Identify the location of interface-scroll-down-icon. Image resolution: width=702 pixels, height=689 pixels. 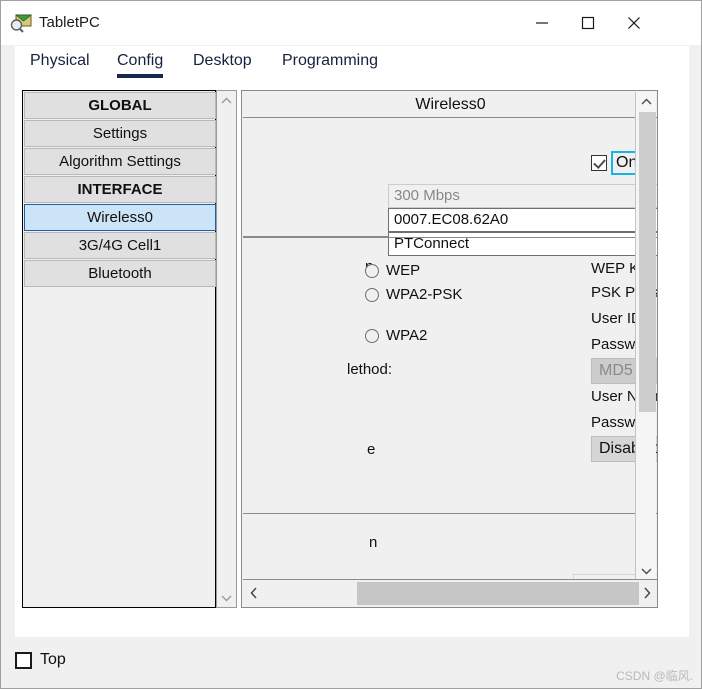
(646, 570).